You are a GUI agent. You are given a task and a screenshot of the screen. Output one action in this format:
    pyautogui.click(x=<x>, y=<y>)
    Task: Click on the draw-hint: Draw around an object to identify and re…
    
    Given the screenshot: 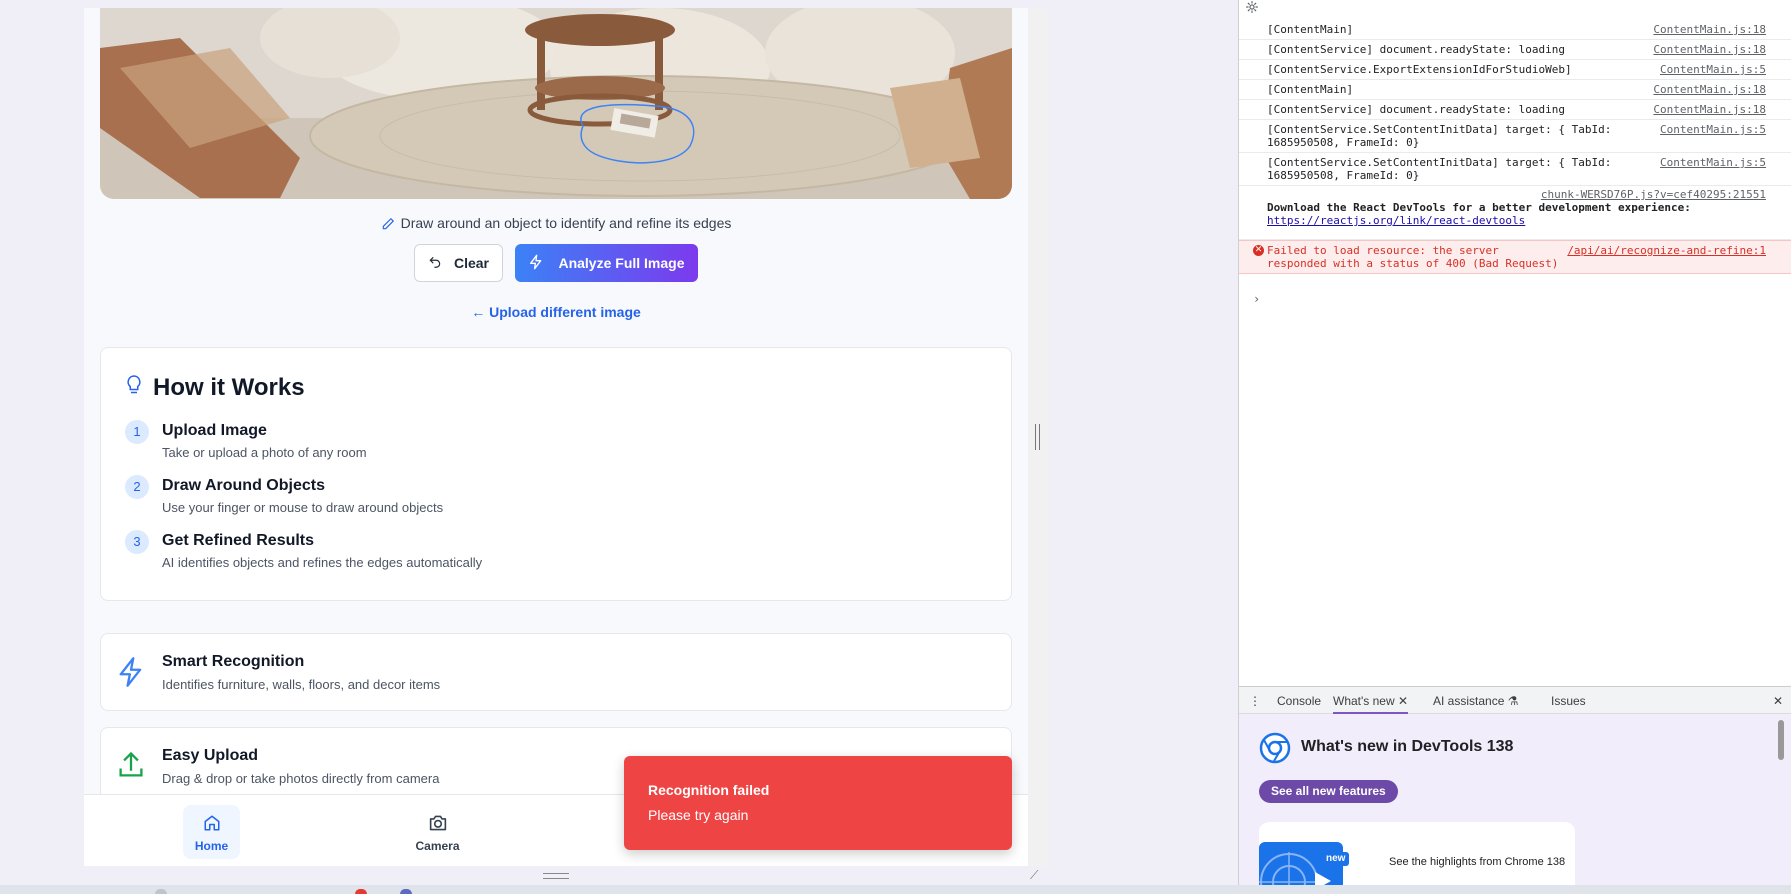 What is the action you would take?
    pyautogui.click(x=556, y=224)
    